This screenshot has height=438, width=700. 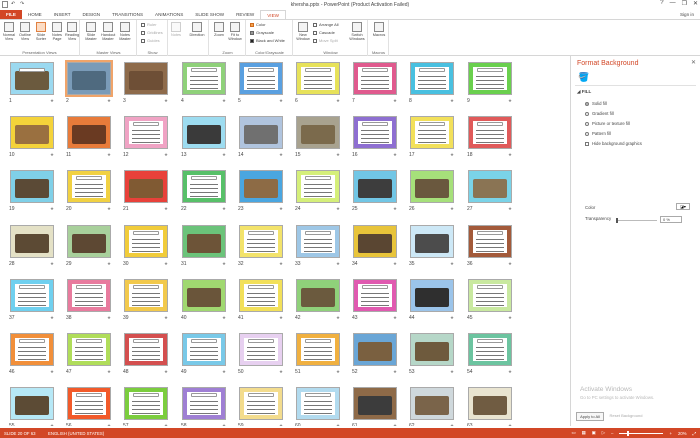 What do you see at coordinates (379, 29) in the screenshot?
I see `macros-button: Macros` at bounding box center [379, 29].